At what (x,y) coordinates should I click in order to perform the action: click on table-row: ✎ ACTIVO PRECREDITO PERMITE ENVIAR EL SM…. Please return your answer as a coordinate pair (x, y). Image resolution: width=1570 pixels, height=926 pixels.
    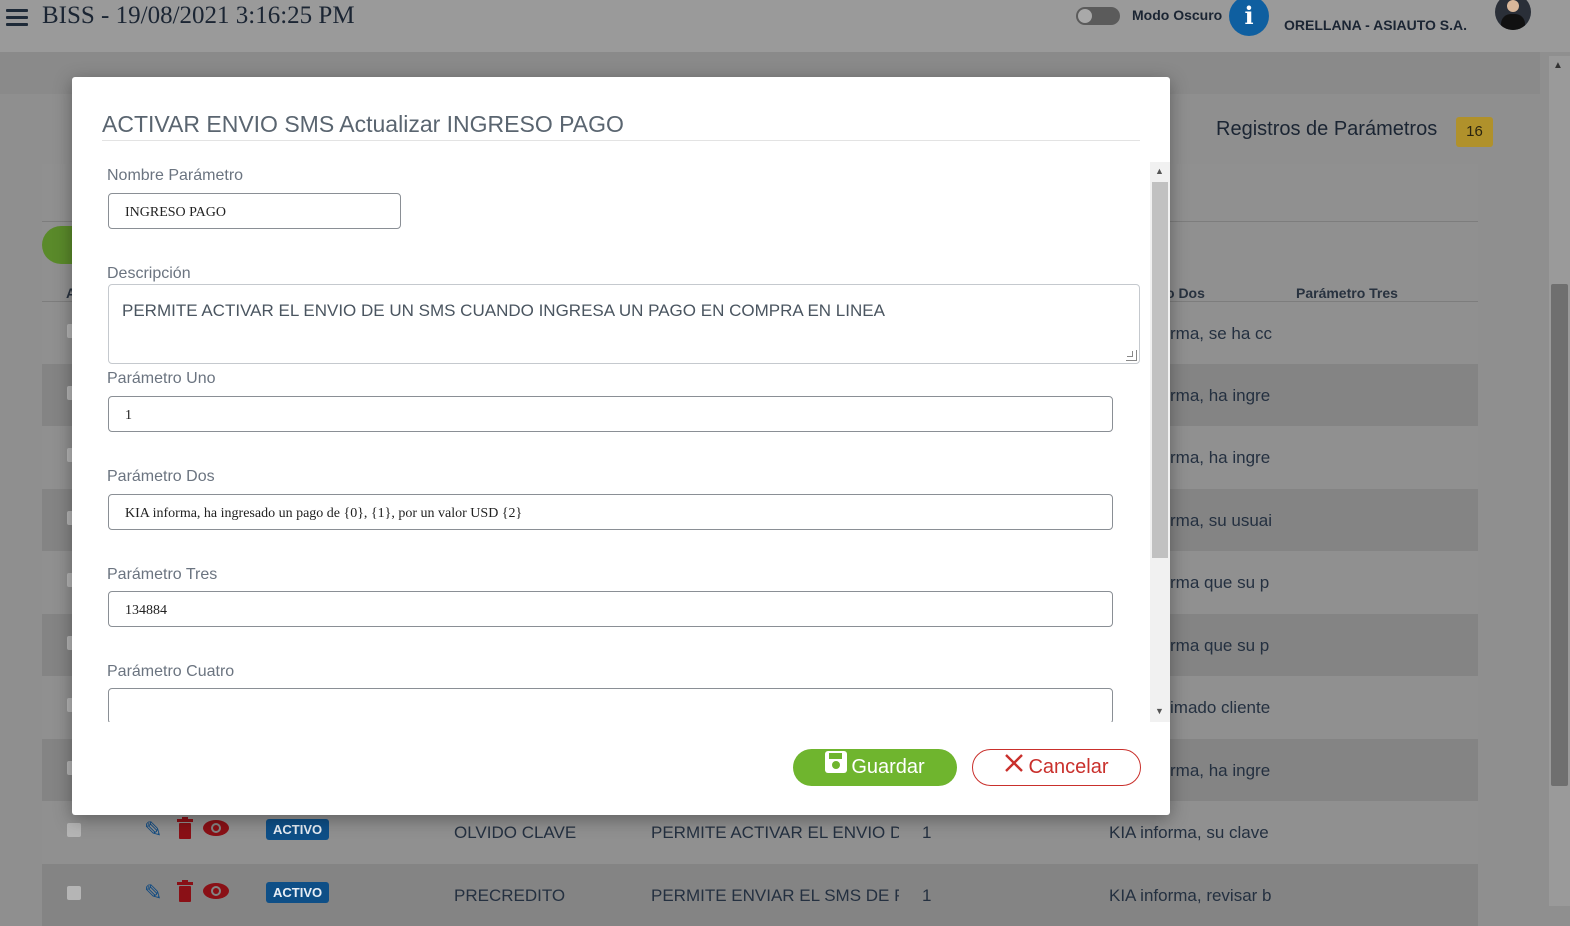
    Looking at the image, I should click on (760, 895).